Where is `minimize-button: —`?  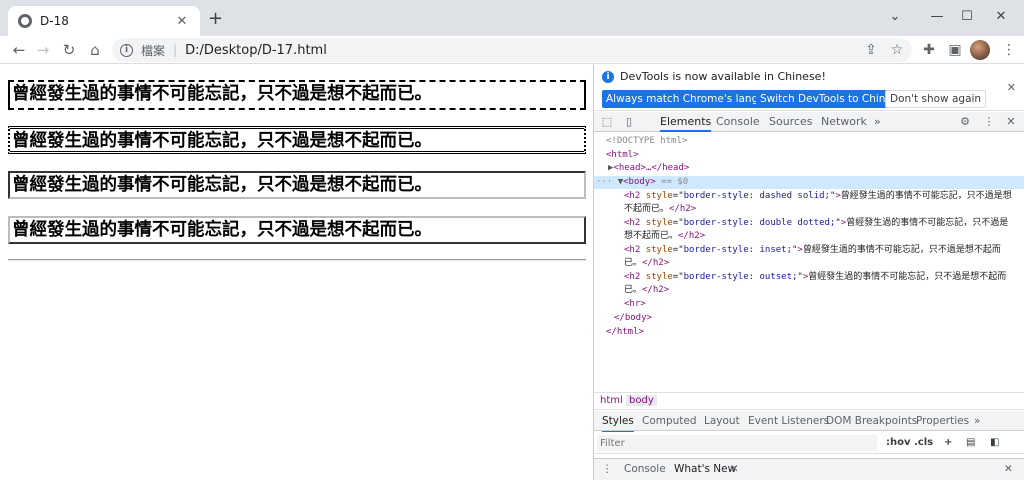
minimize-button: — is located at coordinates (937, 17).